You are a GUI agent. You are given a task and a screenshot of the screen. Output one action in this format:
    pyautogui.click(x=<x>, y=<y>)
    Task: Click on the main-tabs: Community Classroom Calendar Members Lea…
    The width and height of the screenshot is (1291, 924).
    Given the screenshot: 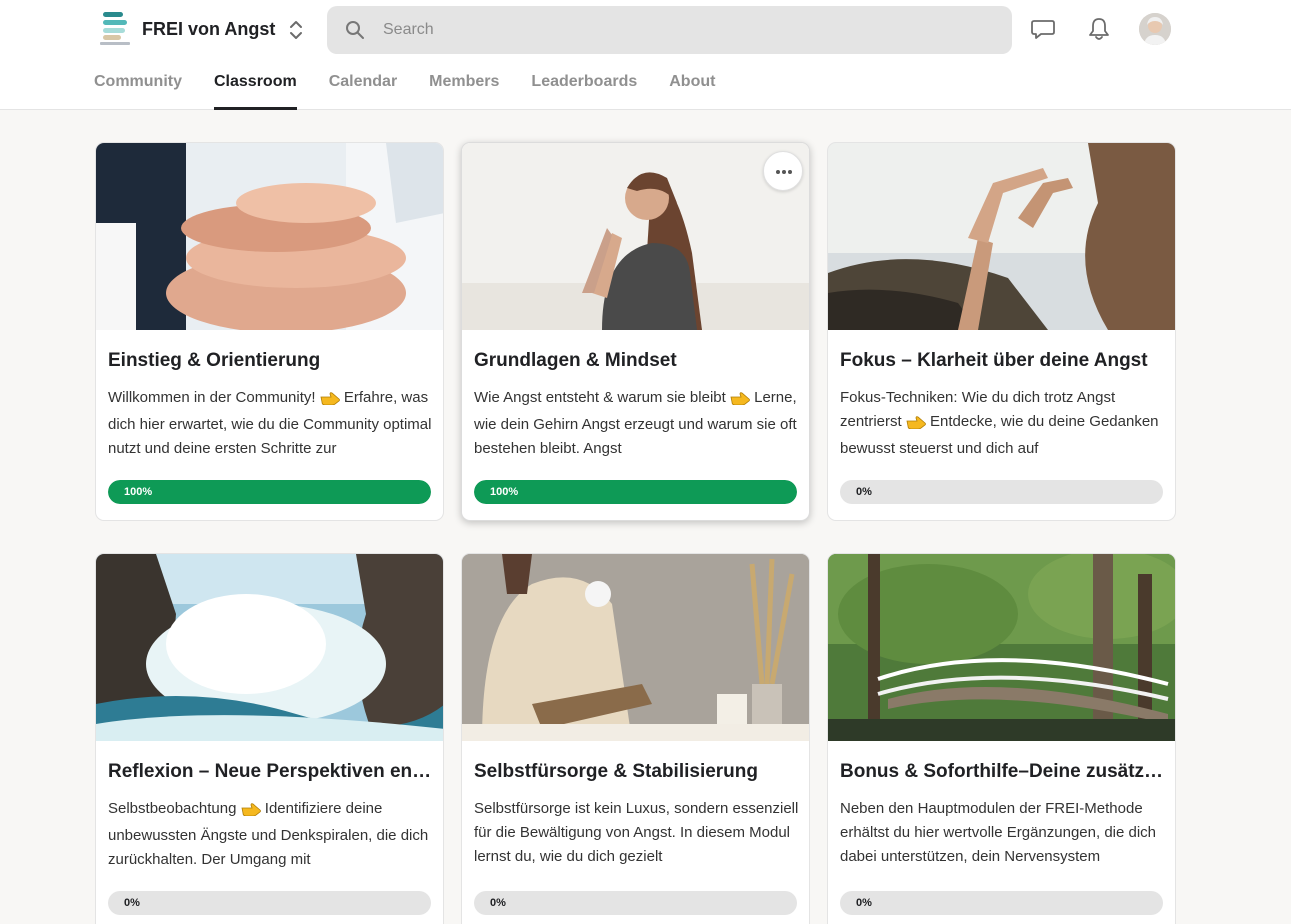 What is the action you would take?
    pyautogui.click(x=420, y=91)
    